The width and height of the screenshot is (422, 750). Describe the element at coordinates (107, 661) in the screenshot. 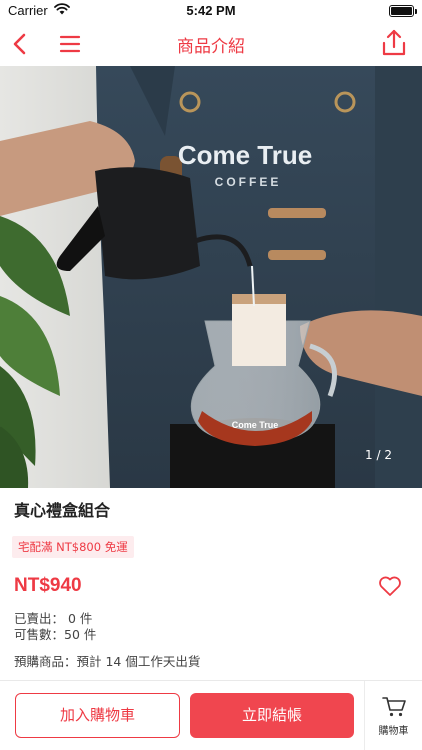

I see `preorder-note: 預購商品：預計 14 個工作天出貨` at that location.